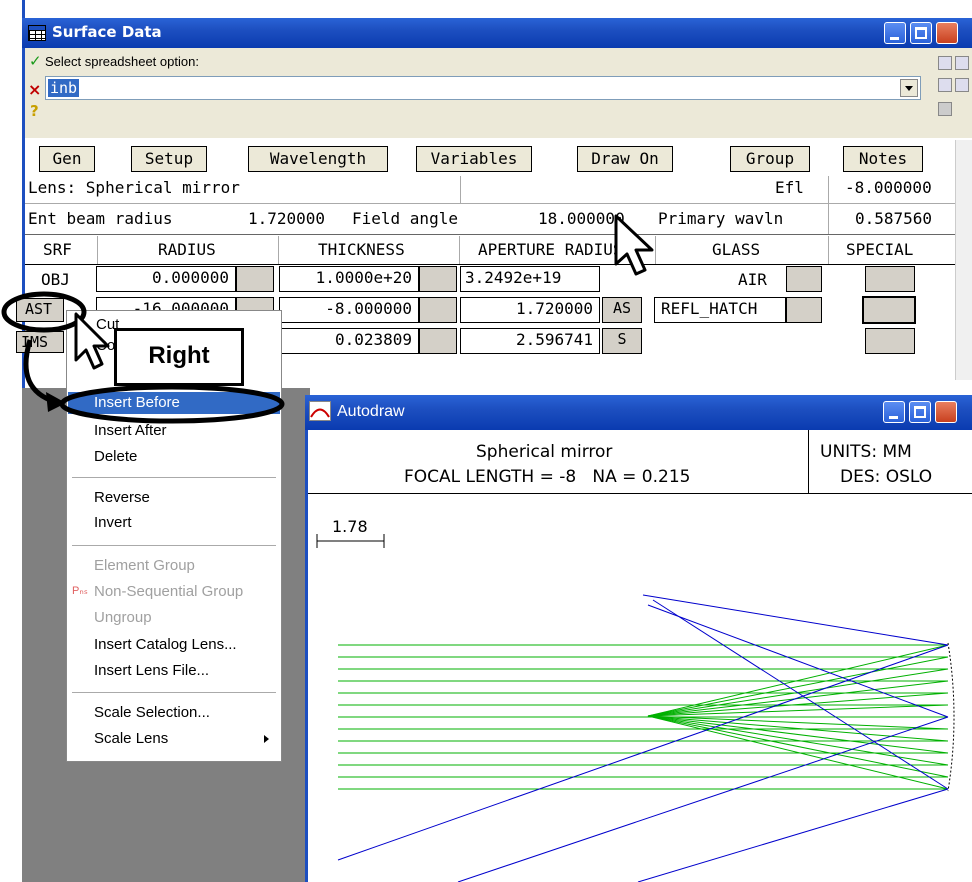 The image size is (972, 882). I want to click on setup-button: Setup, so click(169, 159).